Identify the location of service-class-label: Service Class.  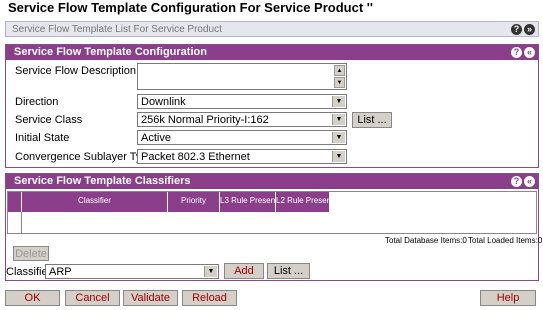
(49, 120).